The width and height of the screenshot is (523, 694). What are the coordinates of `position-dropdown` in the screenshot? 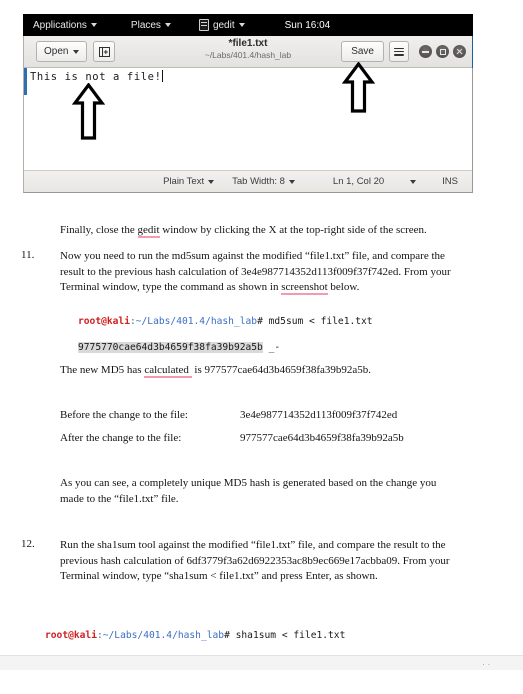 It's located at (413, 181).